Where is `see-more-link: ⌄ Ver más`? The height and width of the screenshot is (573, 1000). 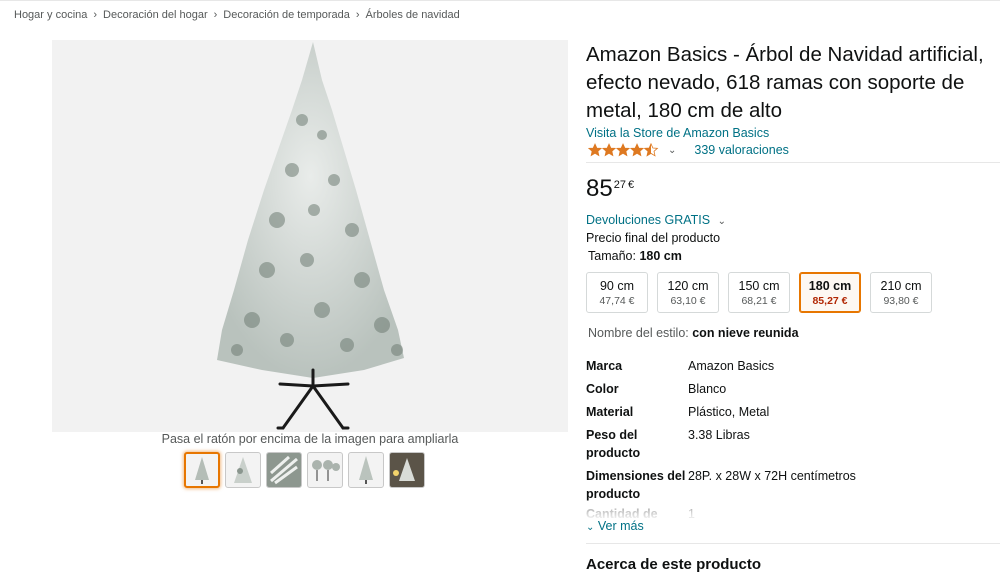 see-more-link: ⌄ Ver más is located at coordinates (615, 526).